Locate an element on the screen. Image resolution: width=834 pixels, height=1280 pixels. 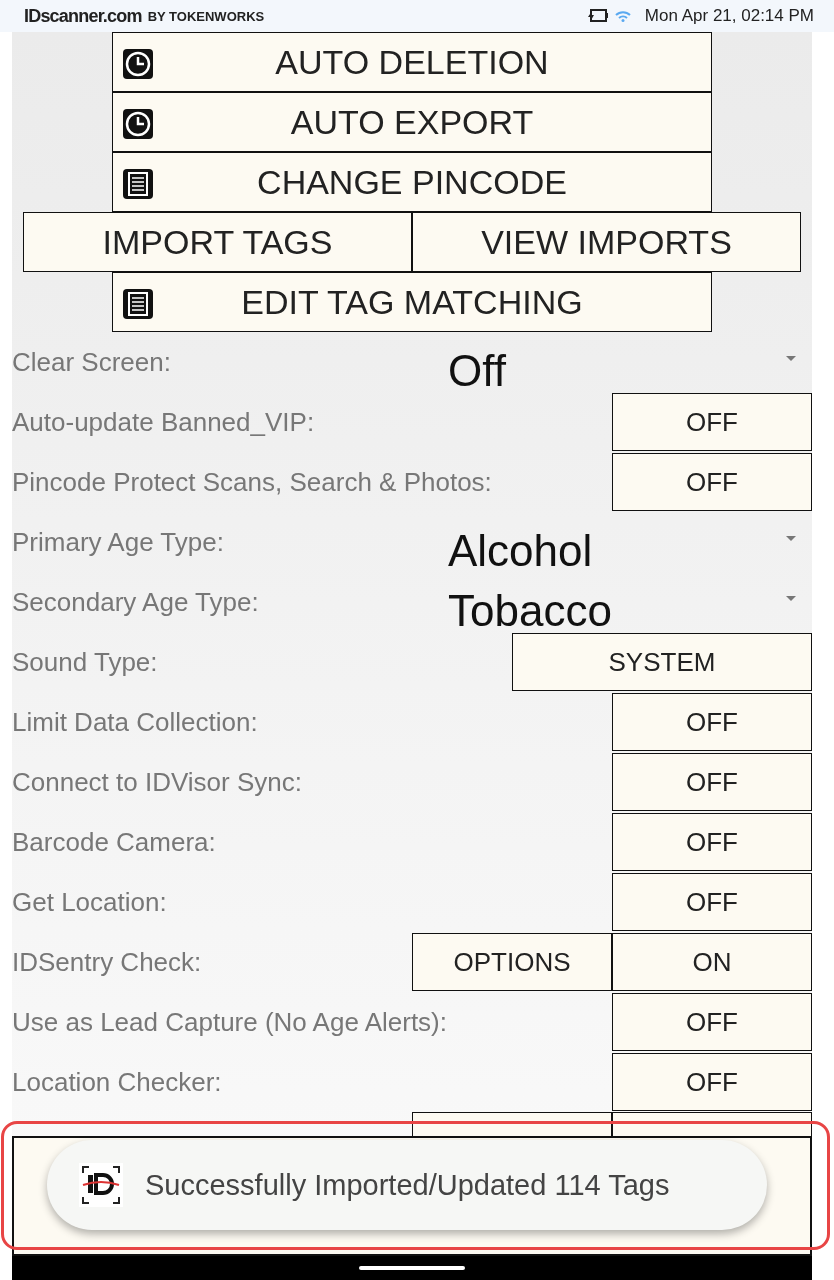
menu-button: IMPORT TAGS is located at coordinates (217, 242).